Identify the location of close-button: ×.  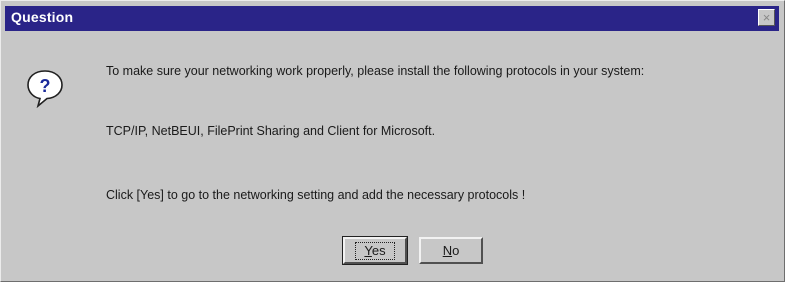
(766, 17).